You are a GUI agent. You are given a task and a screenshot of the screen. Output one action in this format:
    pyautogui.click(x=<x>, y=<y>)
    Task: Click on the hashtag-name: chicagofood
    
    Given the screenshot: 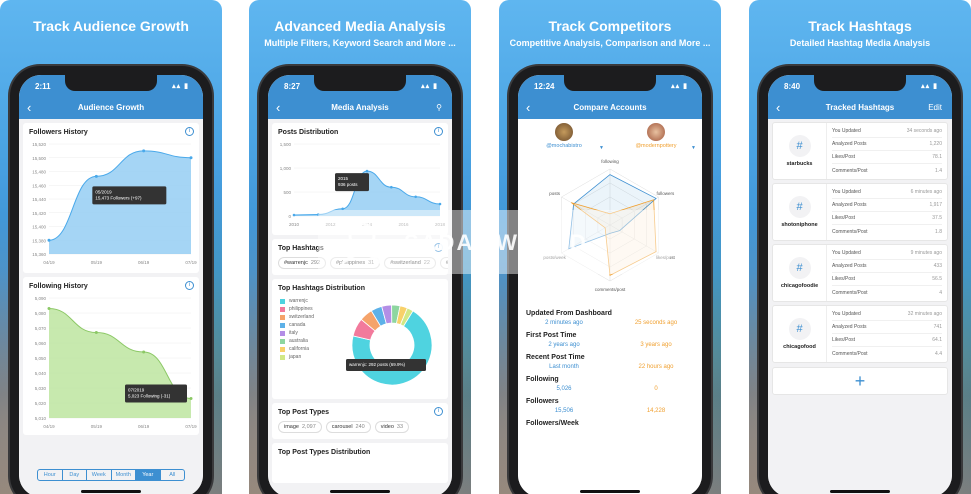 What is the action you would take?
    pyautogui.click(x=799, y=347)
    